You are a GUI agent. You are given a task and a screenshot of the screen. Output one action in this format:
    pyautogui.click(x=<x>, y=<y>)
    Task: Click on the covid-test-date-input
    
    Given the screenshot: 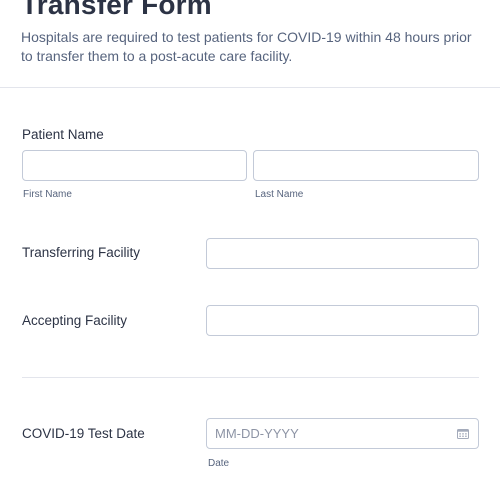 What is the action you would take?
    pyautogui.click(x=342, y=433)
    